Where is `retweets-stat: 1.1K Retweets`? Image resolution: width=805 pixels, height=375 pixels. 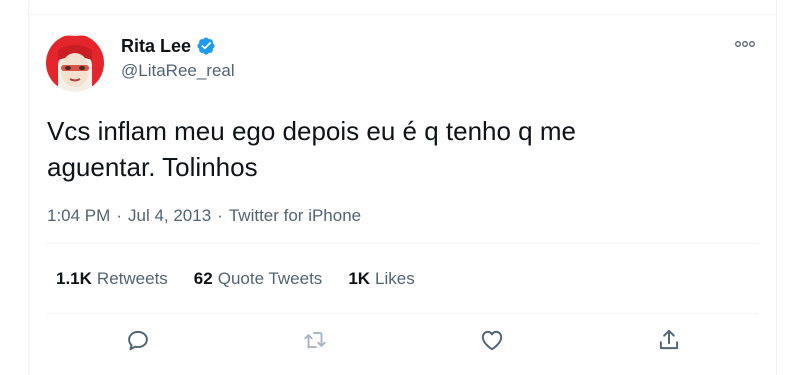
retweets-stat: 1.1K Retweets is located at coordinates (112, 279).